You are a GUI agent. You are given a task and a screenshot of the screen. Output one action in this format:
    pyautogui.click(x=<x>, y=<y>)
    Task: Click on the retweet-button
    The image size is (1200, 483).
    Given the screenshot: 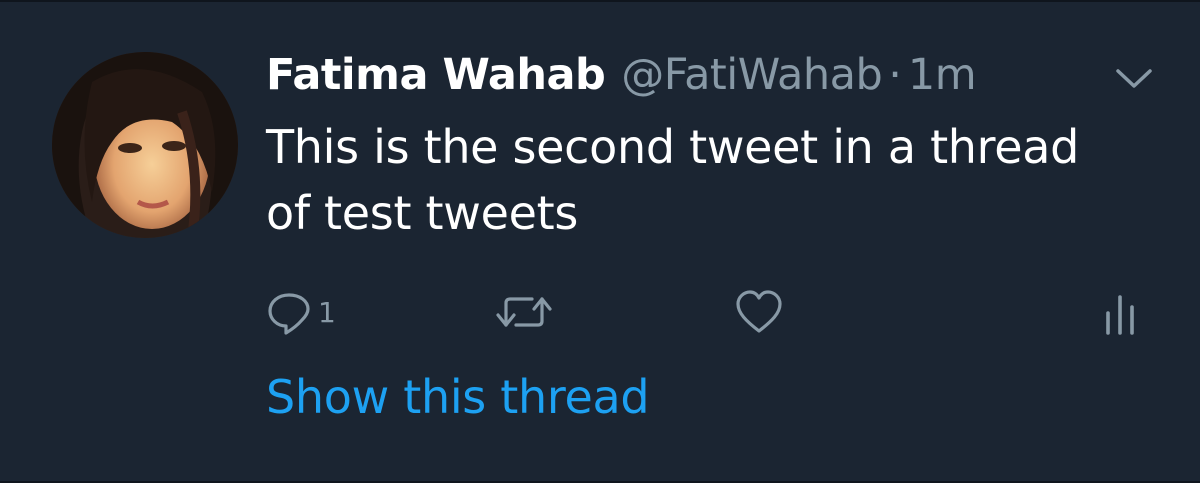 What is the action you would take?
    pyautogui.click(x=524, y=312)
    